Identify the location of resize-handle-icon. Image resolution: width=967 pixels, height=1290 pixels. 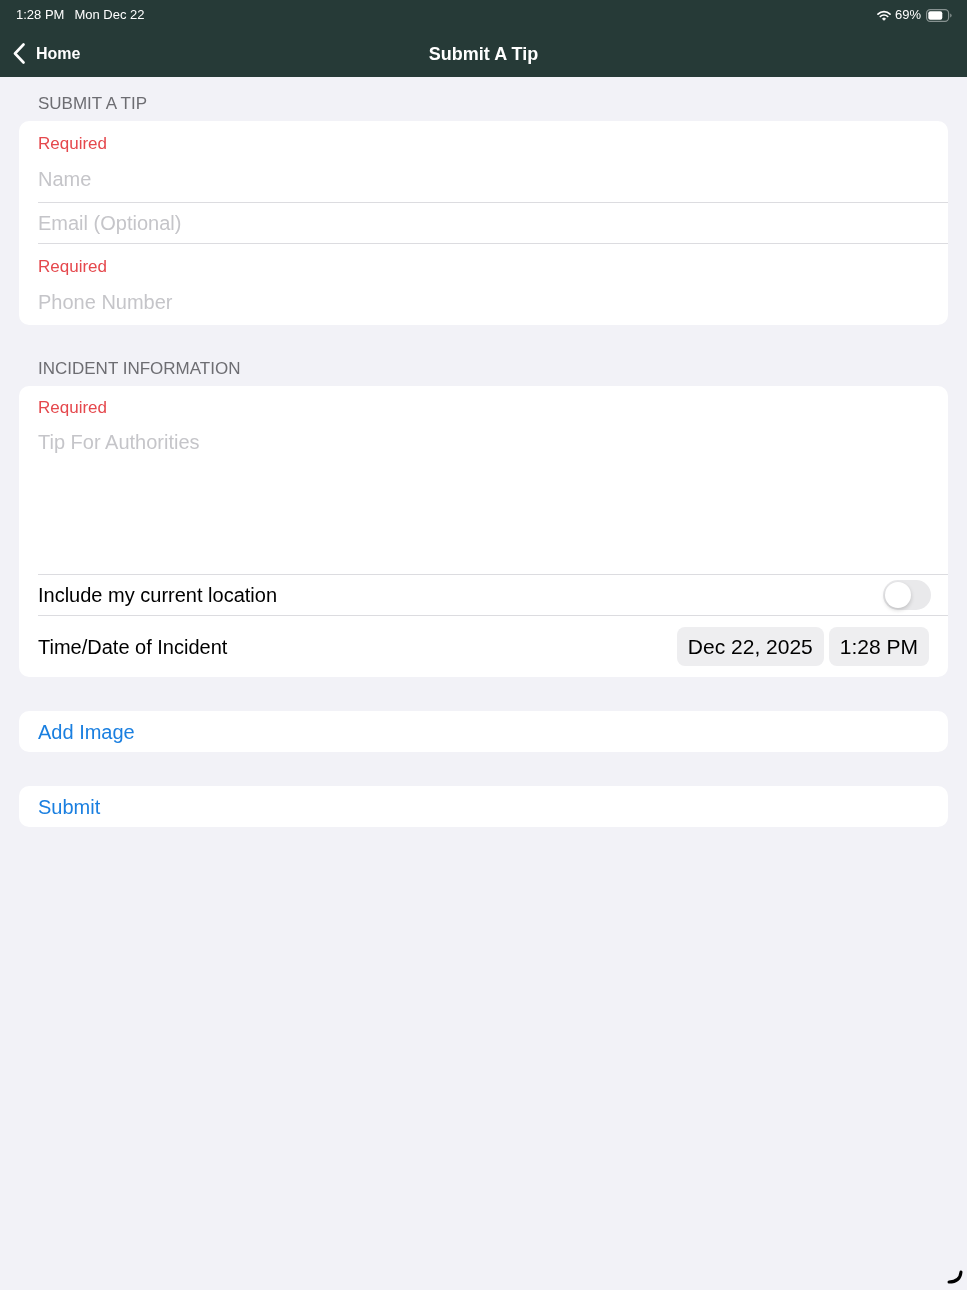
(955, 1277).